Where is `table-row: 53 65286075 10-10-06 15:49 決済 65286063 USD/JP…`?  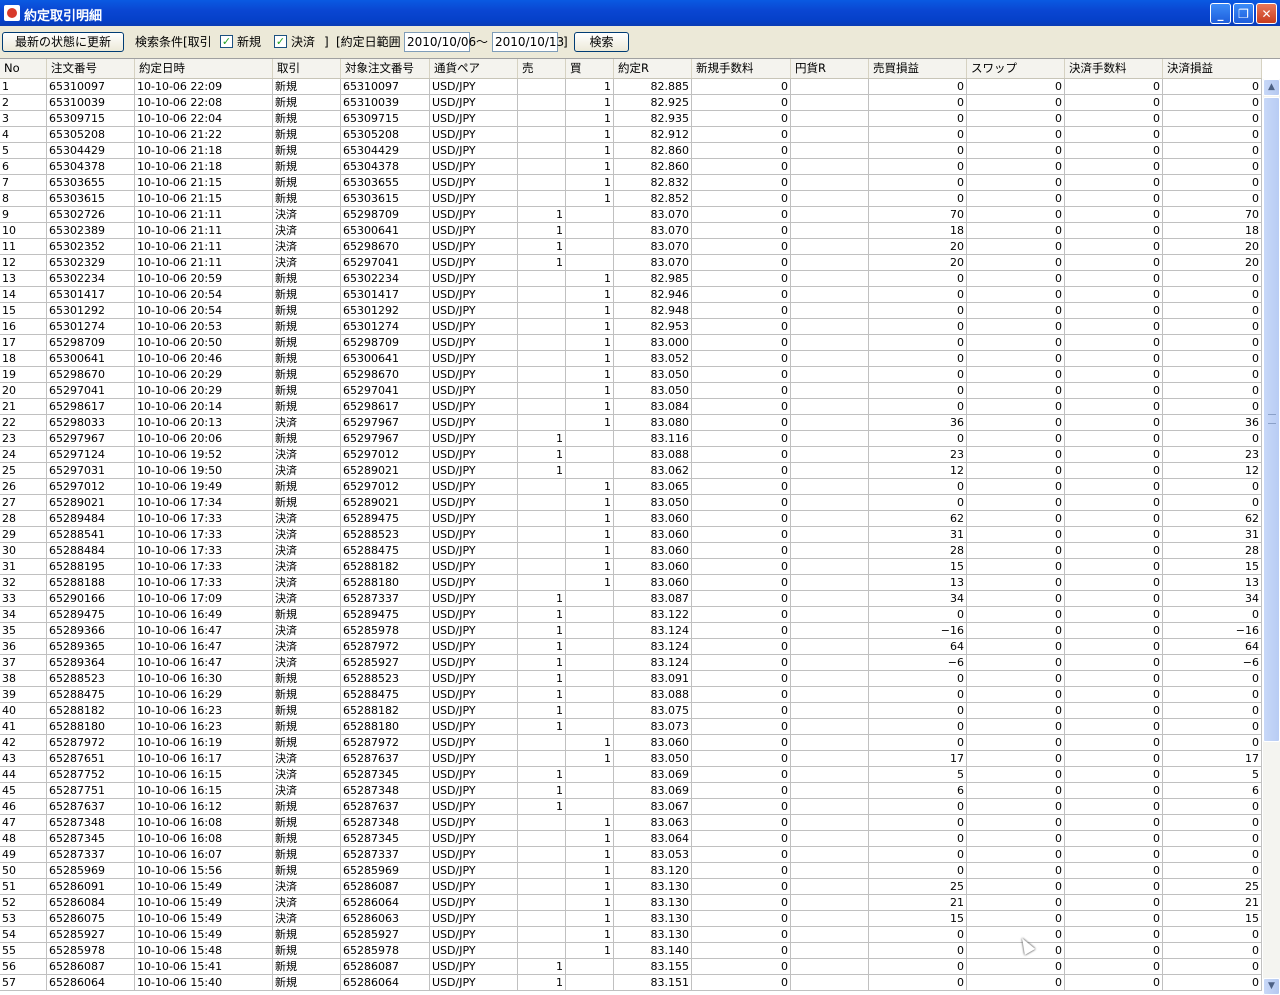
table-row: 53 65286075 10-10-06 15:49 決済 65286063 USD/JP… is located at coordinates (631, 919).